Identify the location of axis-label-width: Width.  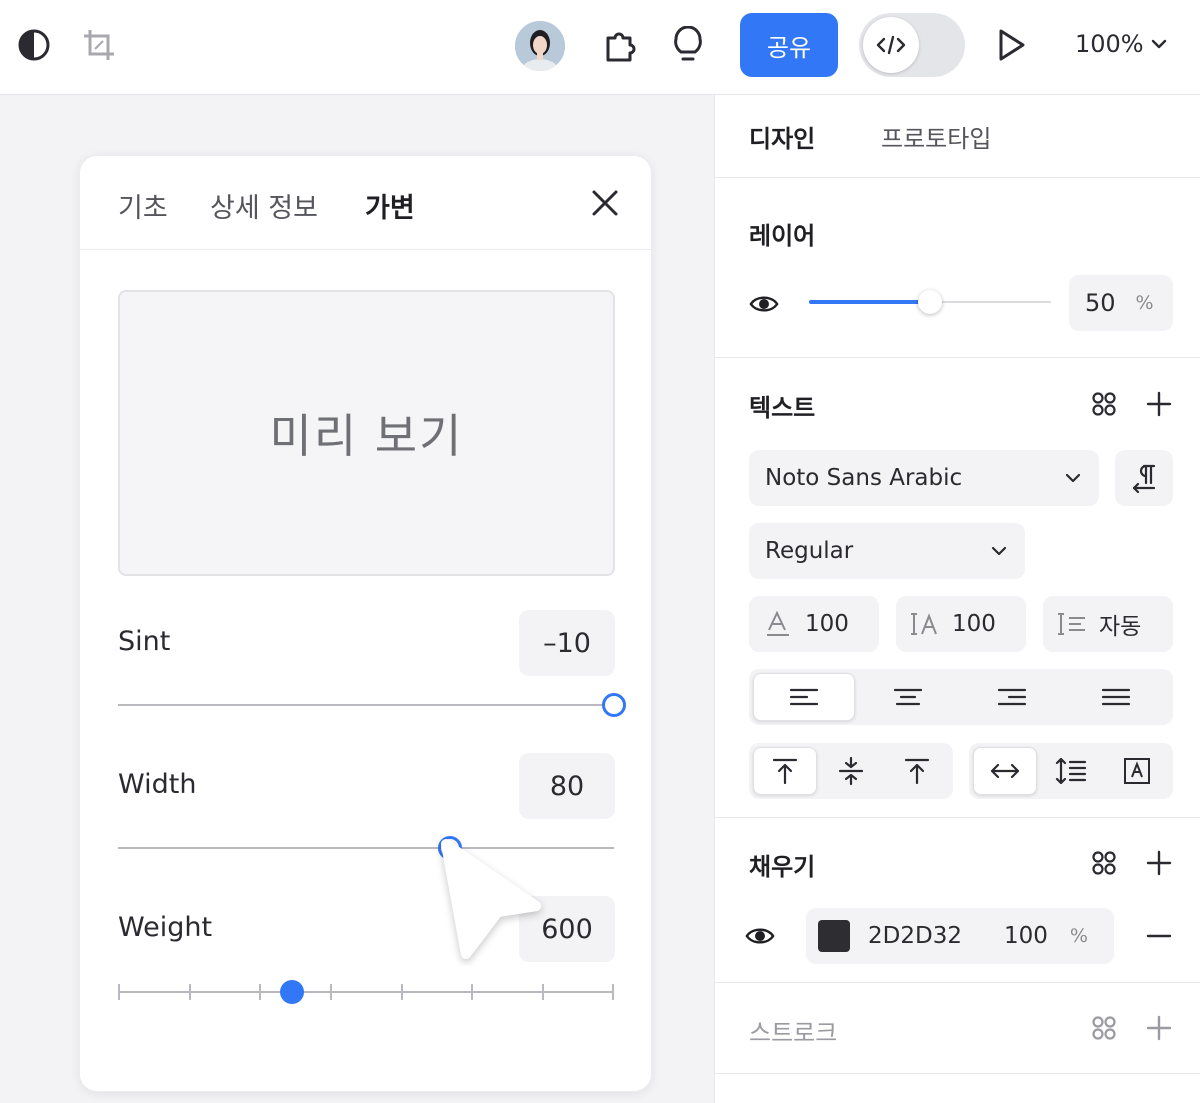
(157, 784).